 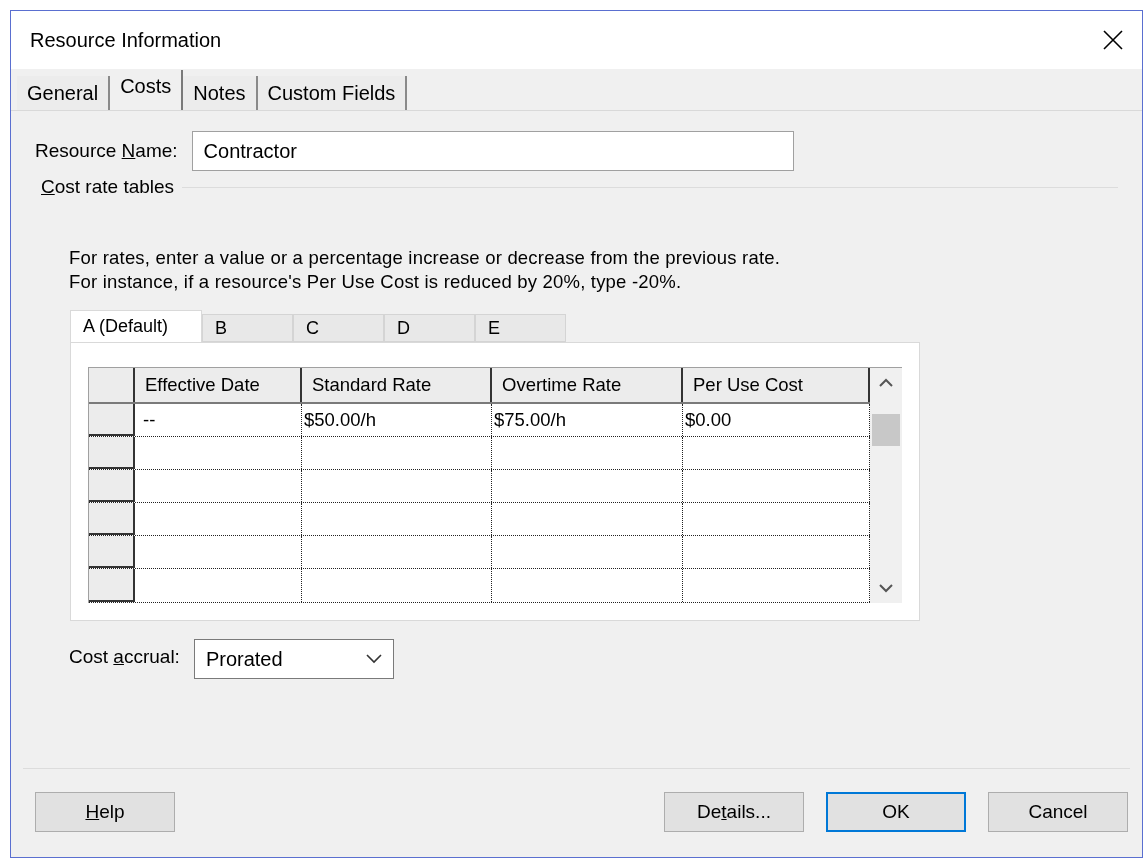 I want to click on close-icon, so click(x=1113, y=40).